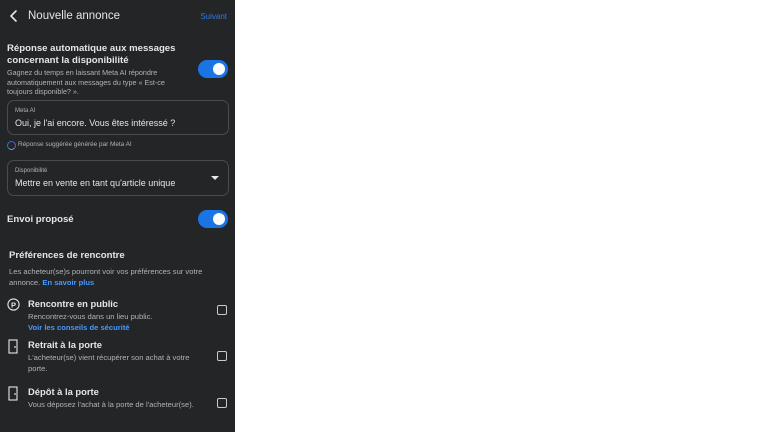  Describe the element at coordinates (222, 403) in the screenshot. I see `option-door-dropoff-checkbox` at that location.